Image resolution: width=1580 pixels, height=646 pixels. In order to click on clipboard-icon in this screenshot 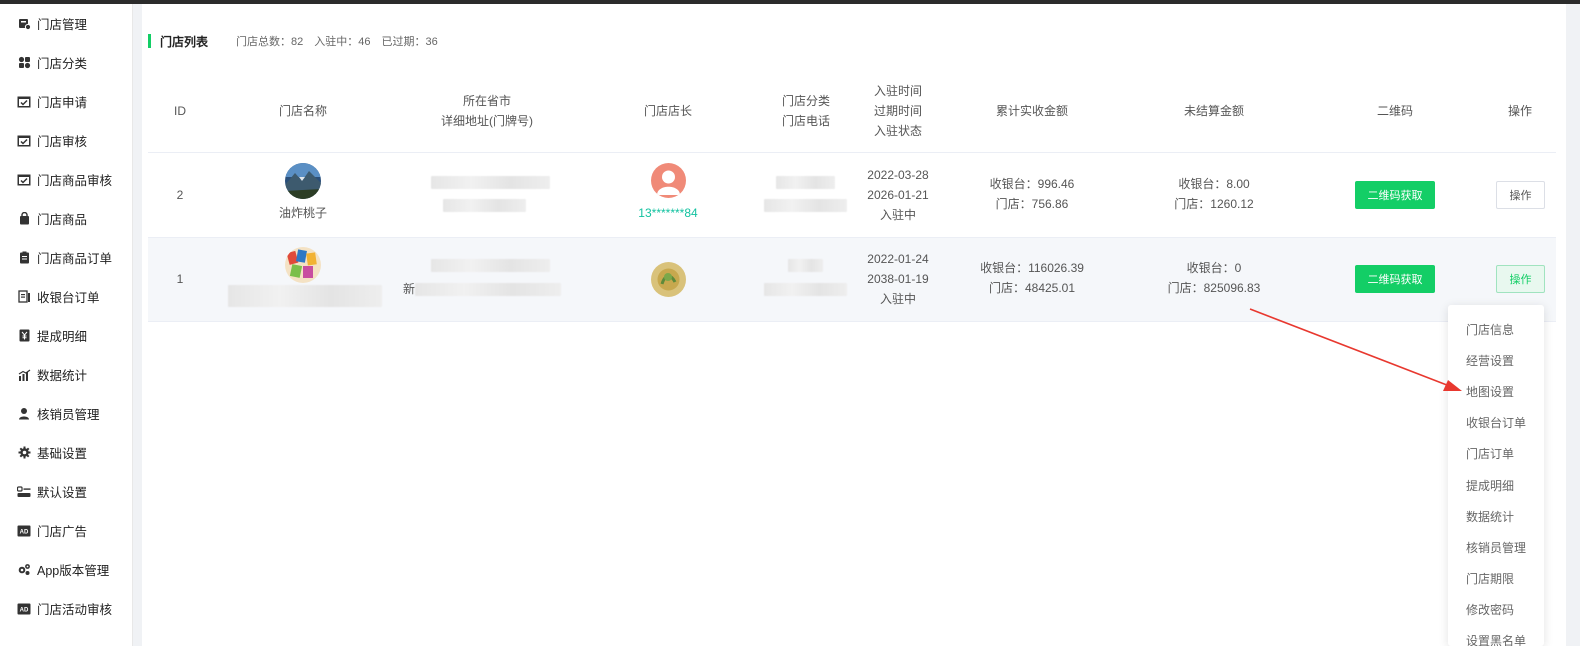, I will do `click(24, 258)`.